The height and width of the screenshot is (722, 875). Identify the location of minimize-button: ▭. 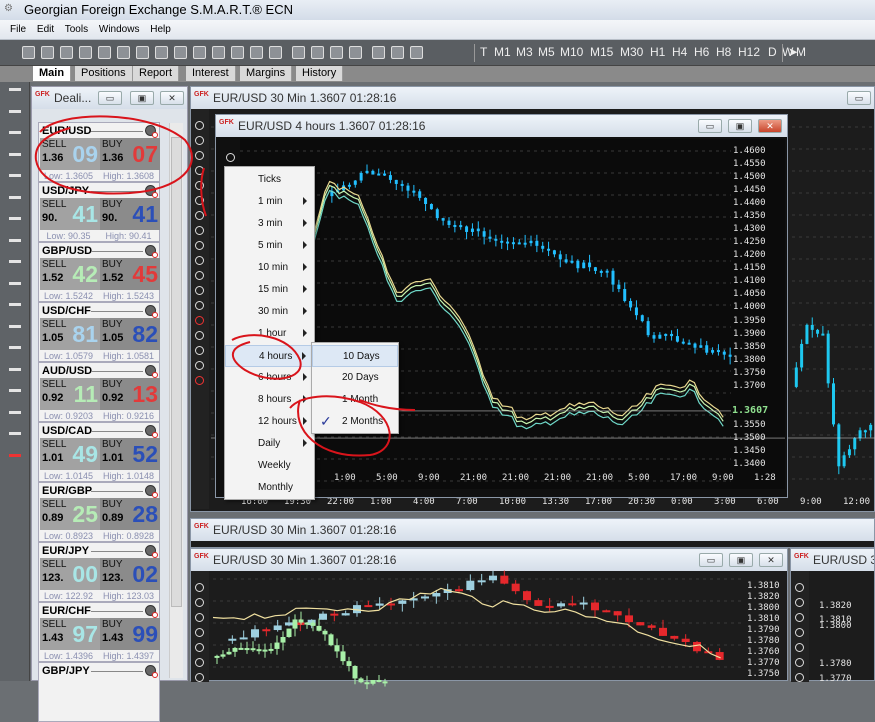
(110, 98).